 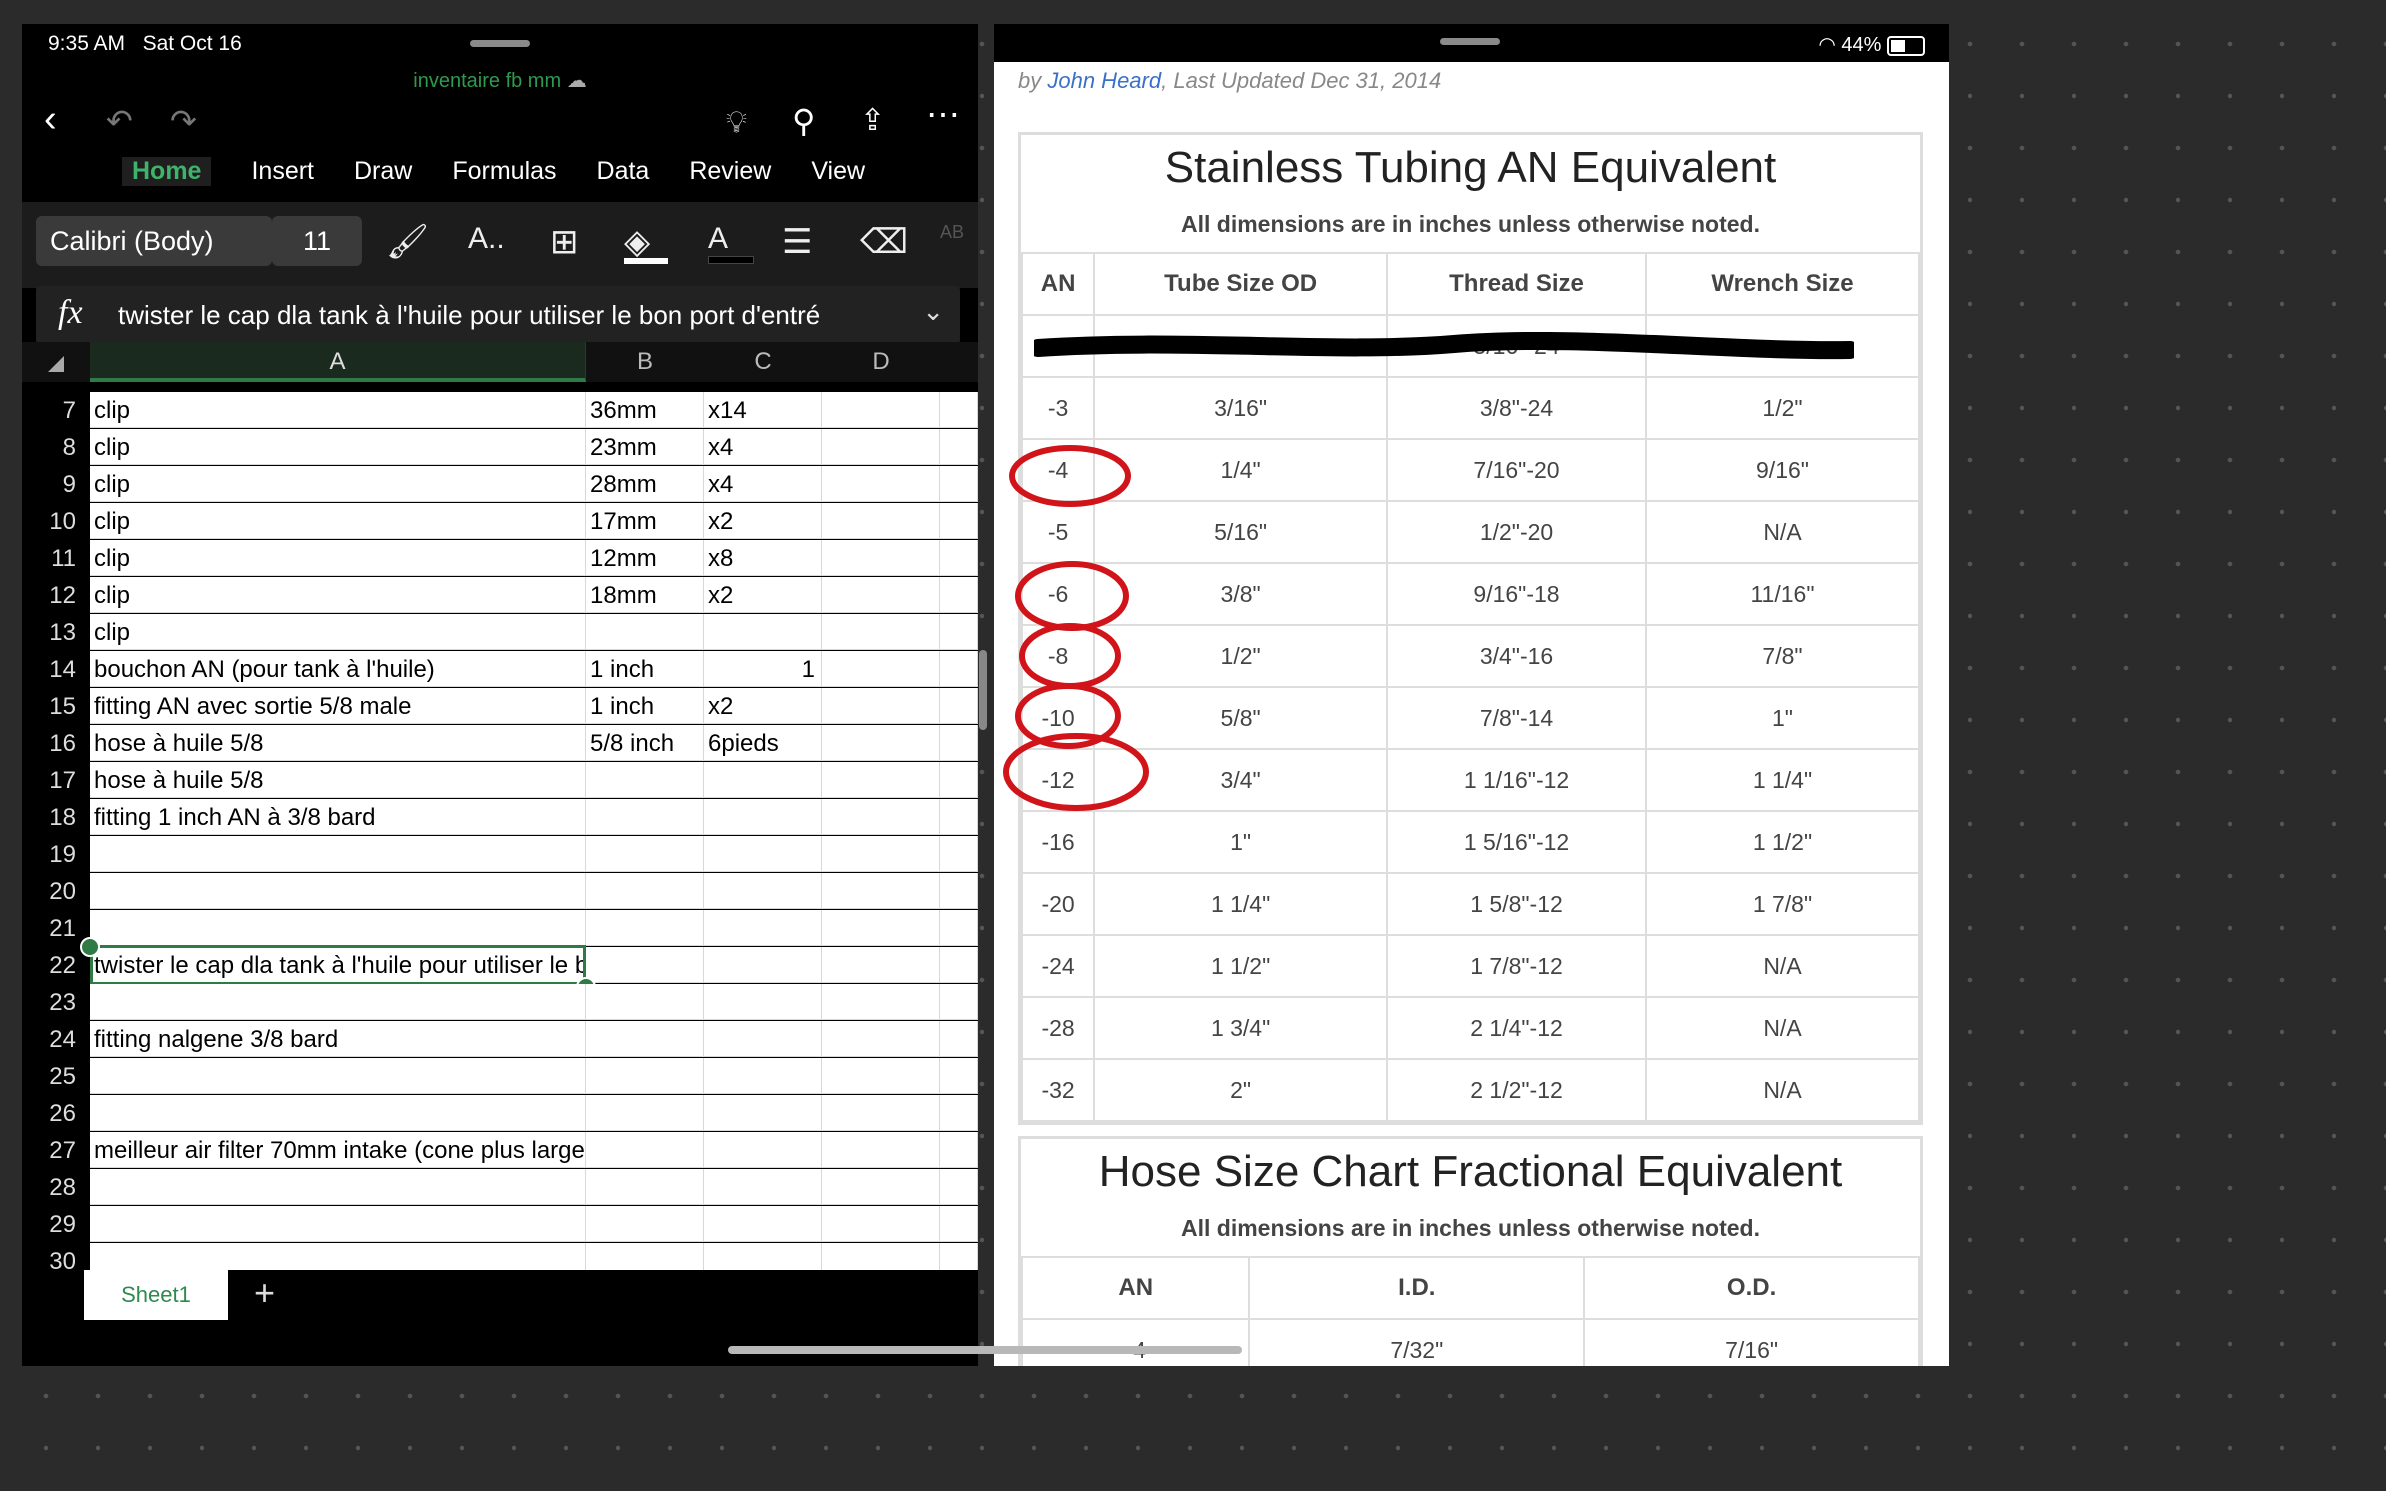 I want to click on column-header-d: D, so click(x=881, y=362).